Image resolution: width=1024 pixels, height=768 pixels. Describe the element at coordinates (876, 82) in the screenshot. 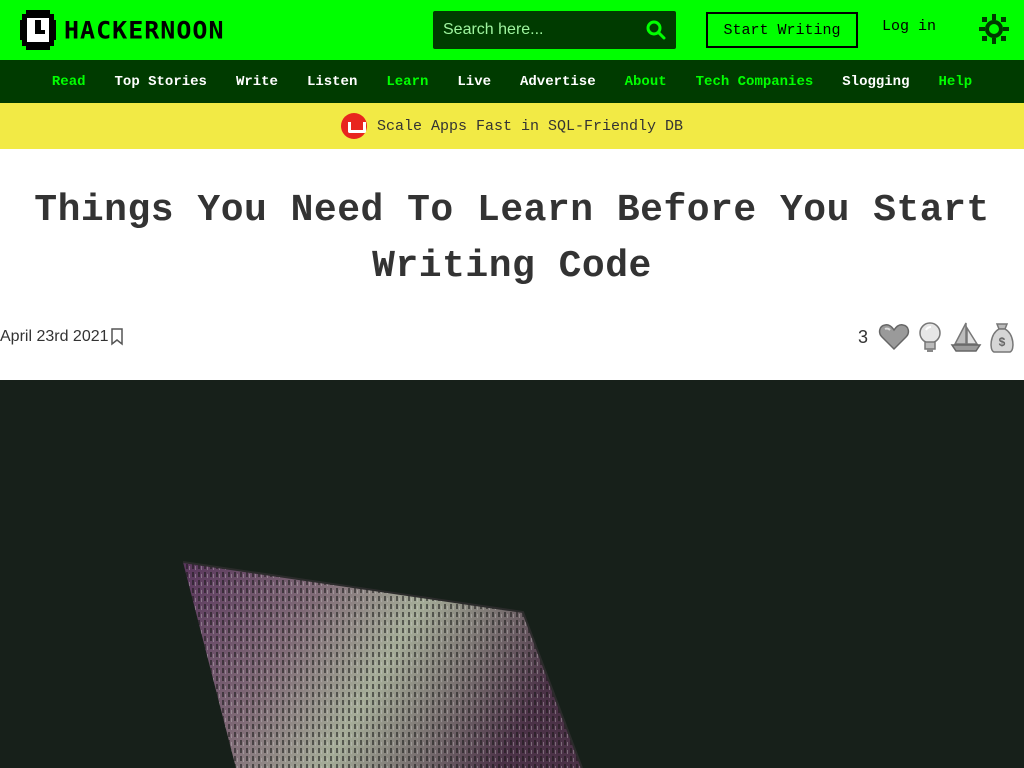

I see `nav-item-slogging: Slogging` at that location.